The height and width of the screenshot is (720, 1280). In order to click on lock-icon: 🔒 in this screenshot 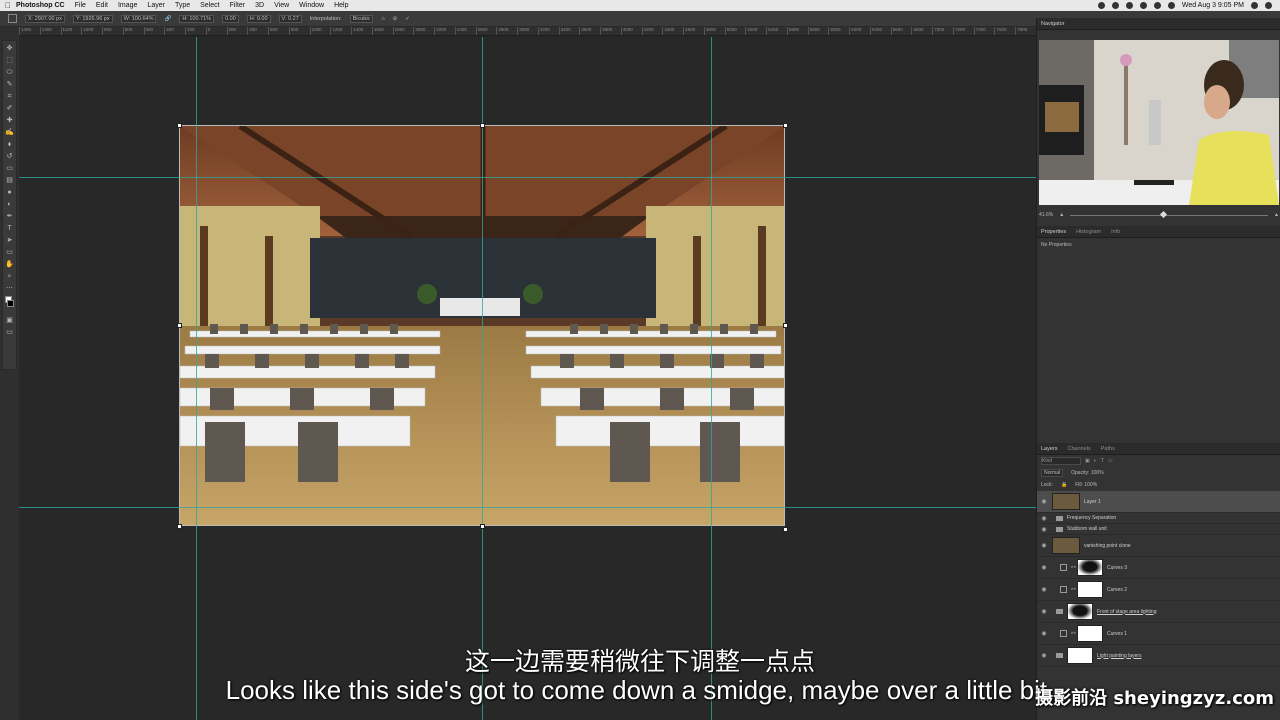, I will do `click(1064, 485)`.